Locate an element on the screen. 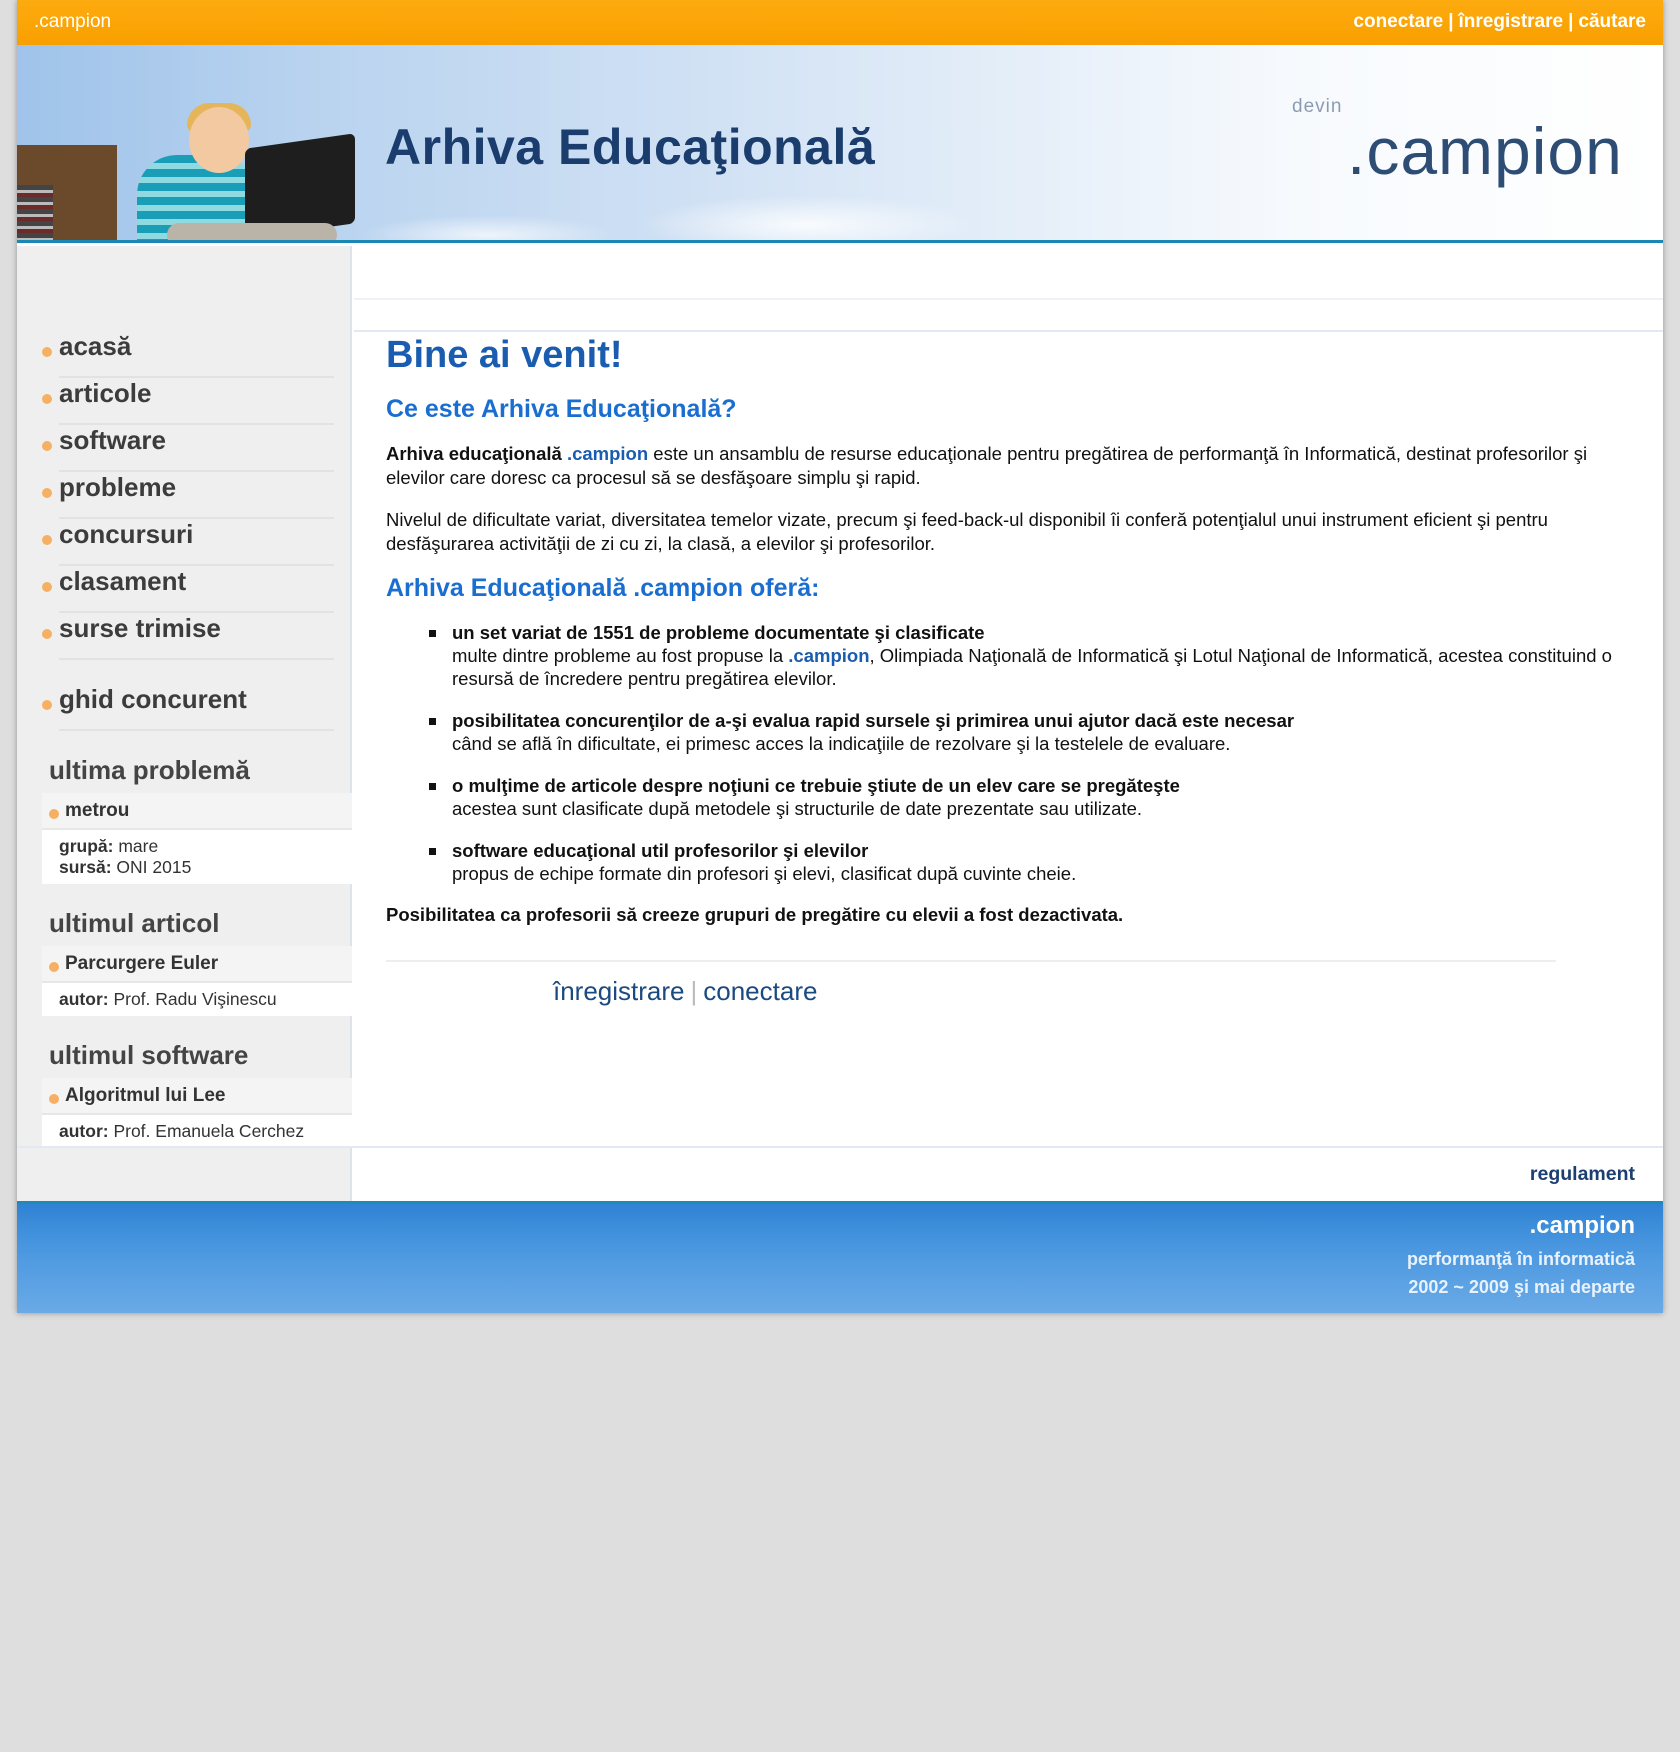  header-banner: Arhiva Educaţională devin .campion is located at coordinates (840, 144).